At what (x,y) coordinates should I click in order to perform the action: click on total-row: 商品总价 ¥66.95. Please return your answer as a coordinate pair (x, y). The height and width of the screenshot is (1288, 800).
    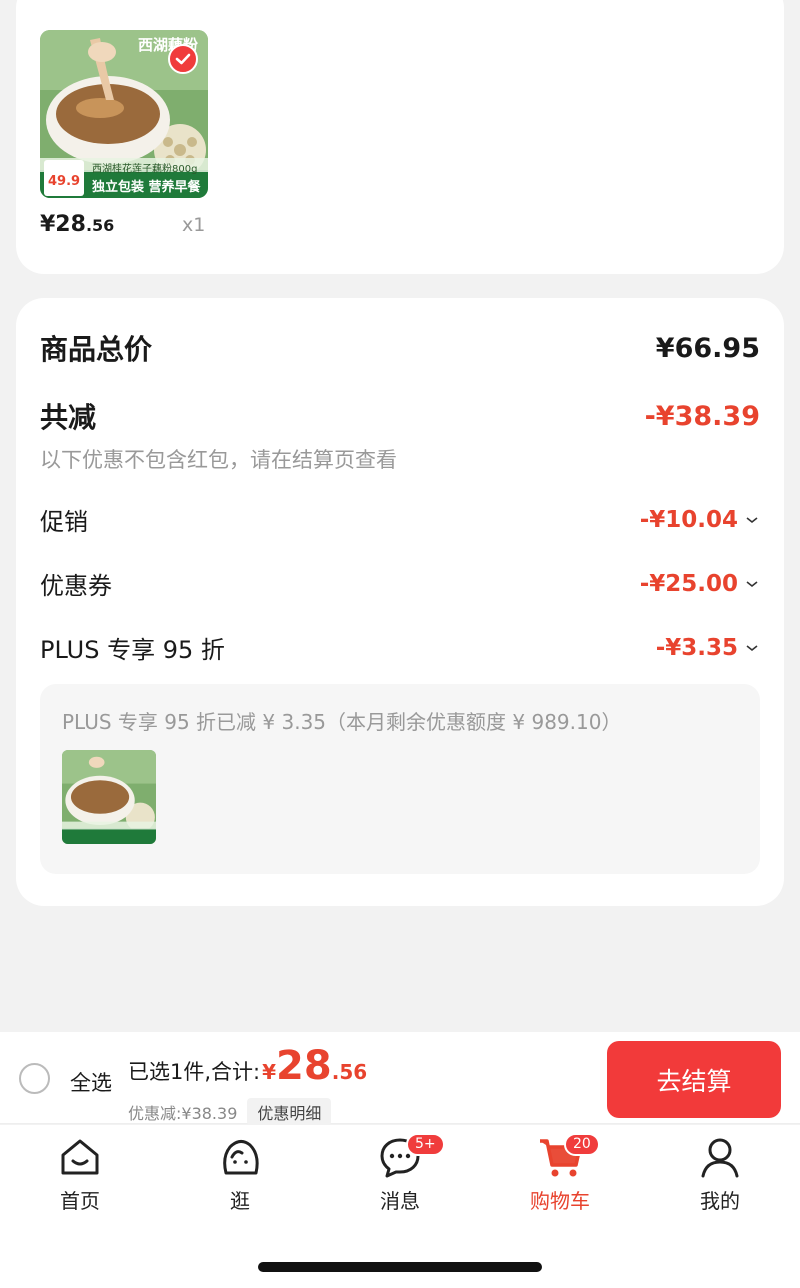
    Looking at the image, I should click on (400, 348).